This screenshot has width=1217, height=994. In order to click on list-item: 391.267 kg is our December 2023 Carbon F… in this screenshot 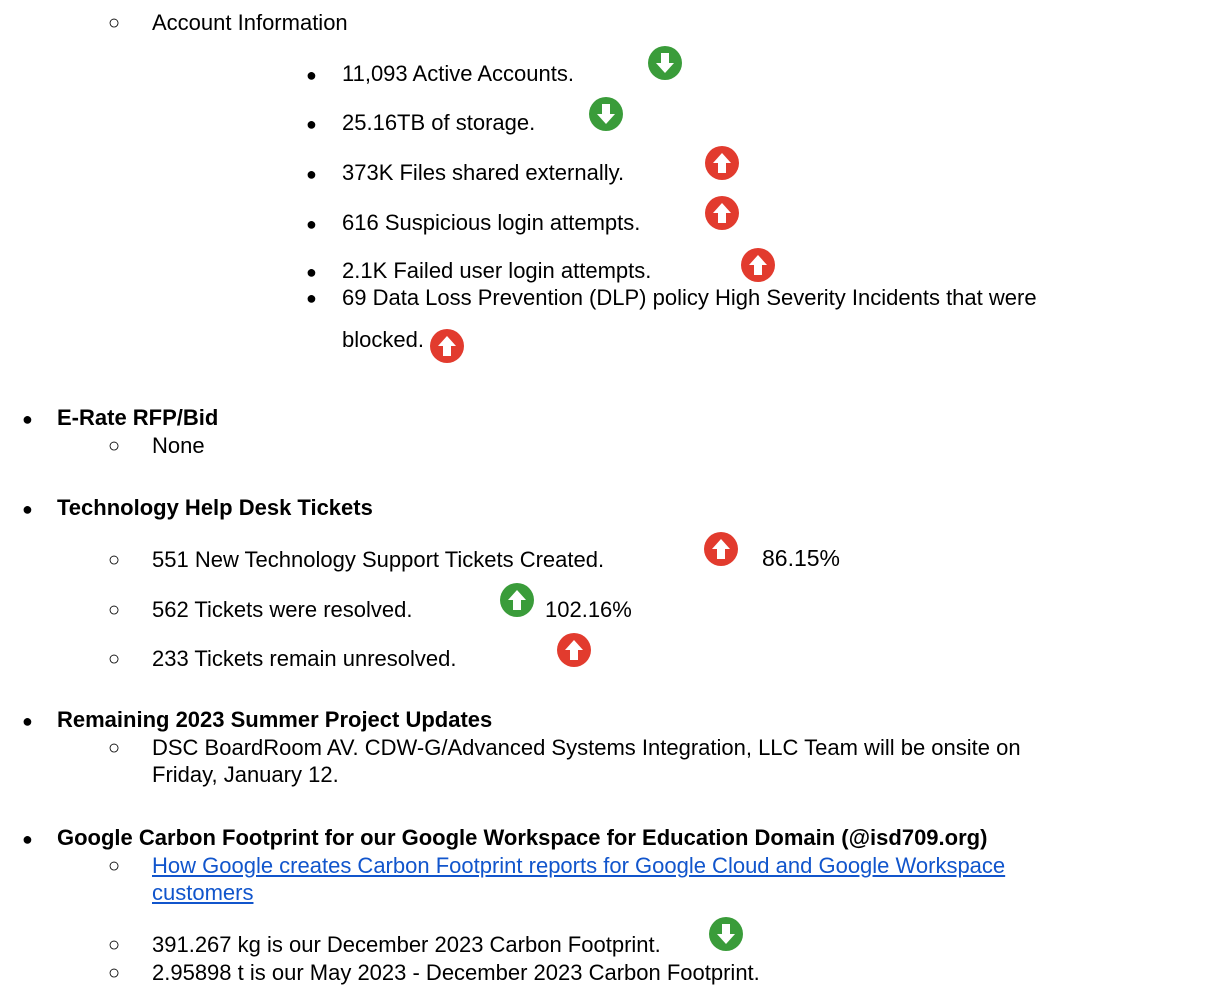, I will do `click(406, 944)`.